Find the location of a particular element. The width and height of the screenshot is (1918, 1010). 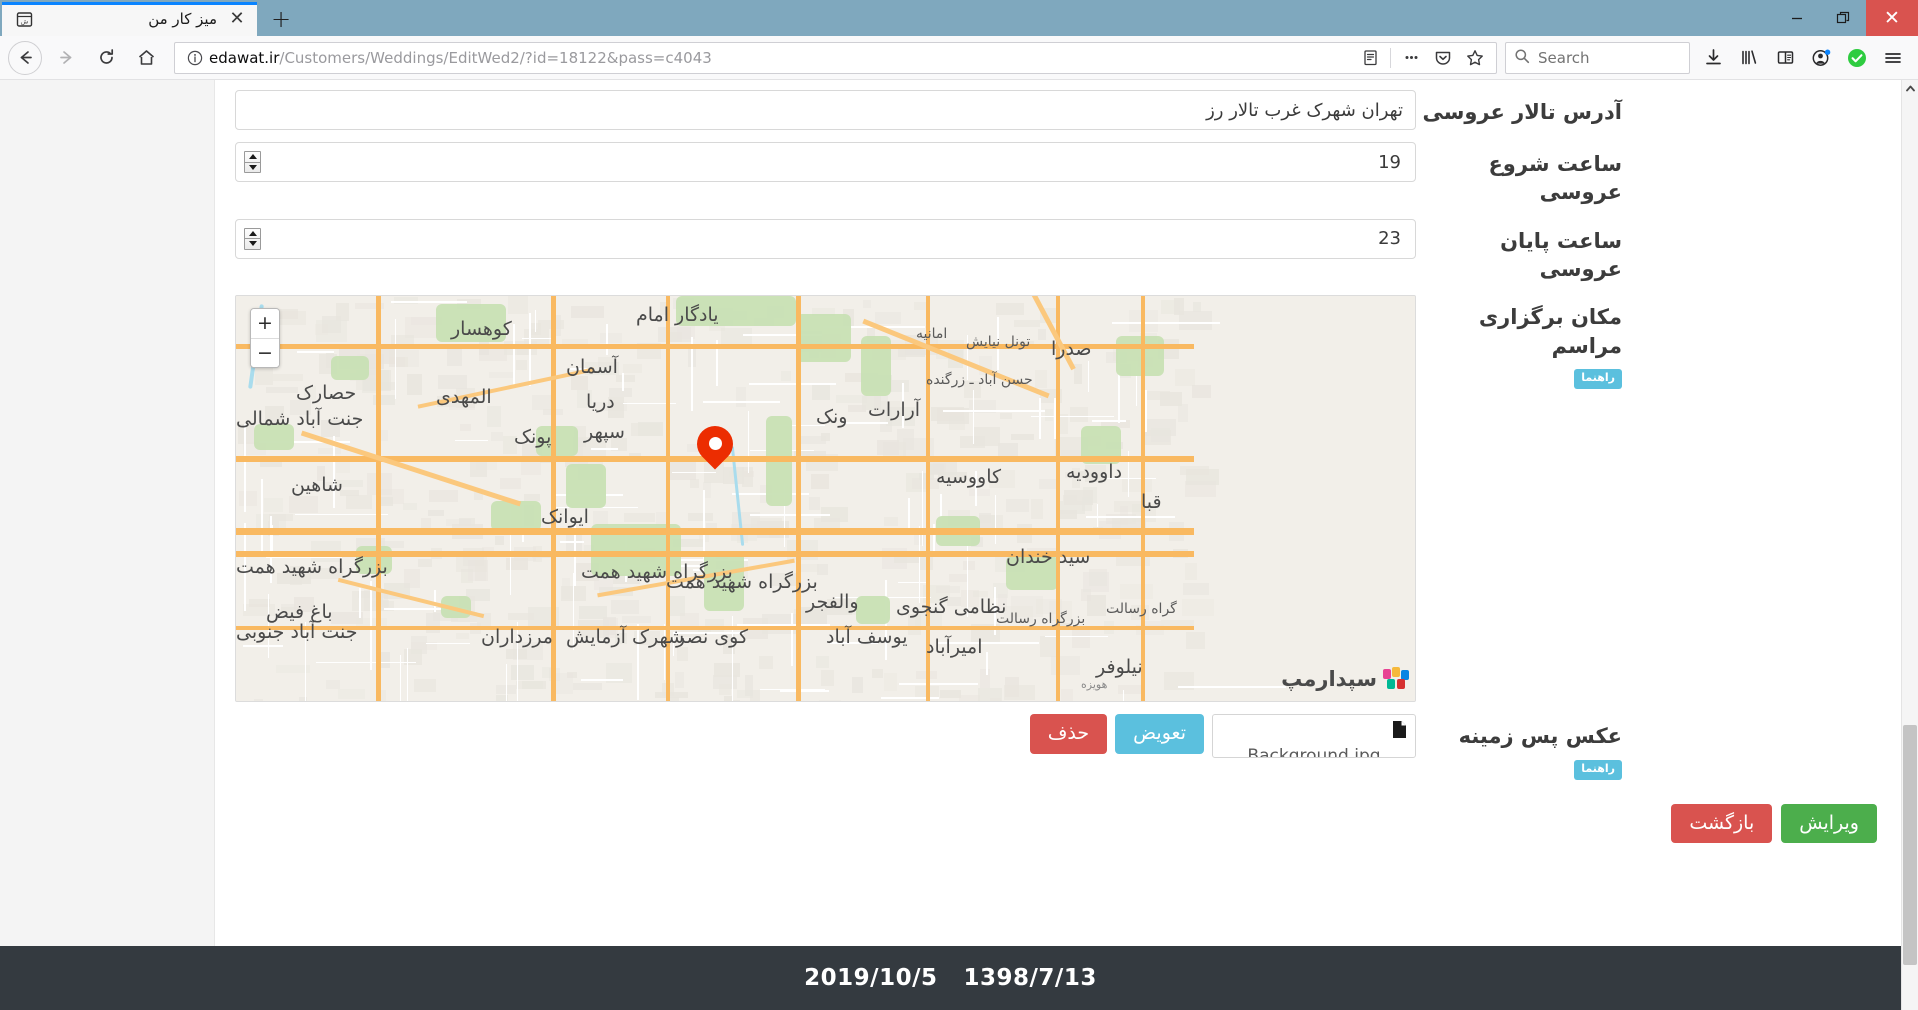

form-row-address: آدرس تالار عروسی is located at coordinates (1058, 110).